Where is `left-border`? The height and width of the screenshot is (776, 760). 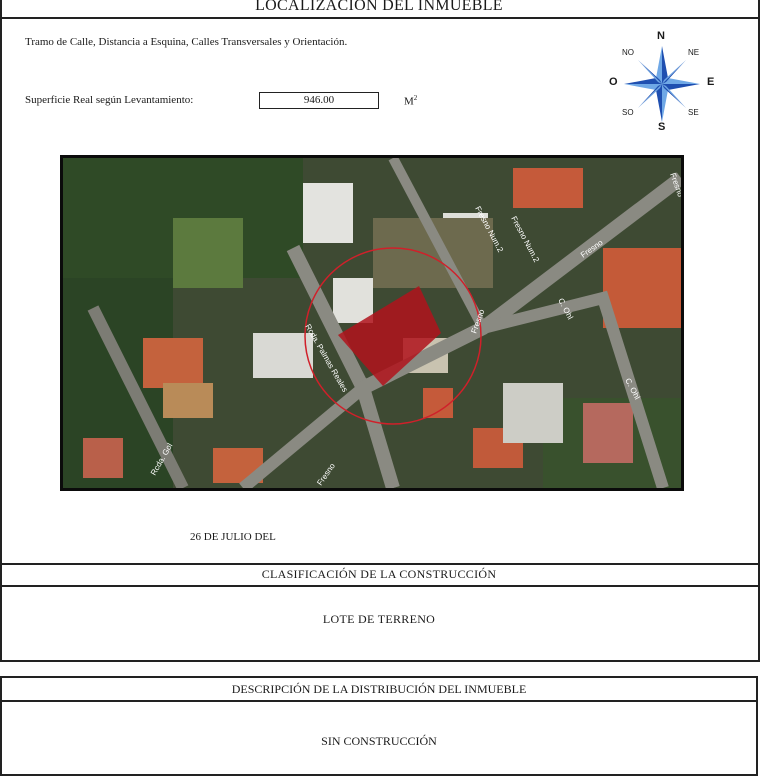
left-border is located at coordinates (1, 330).